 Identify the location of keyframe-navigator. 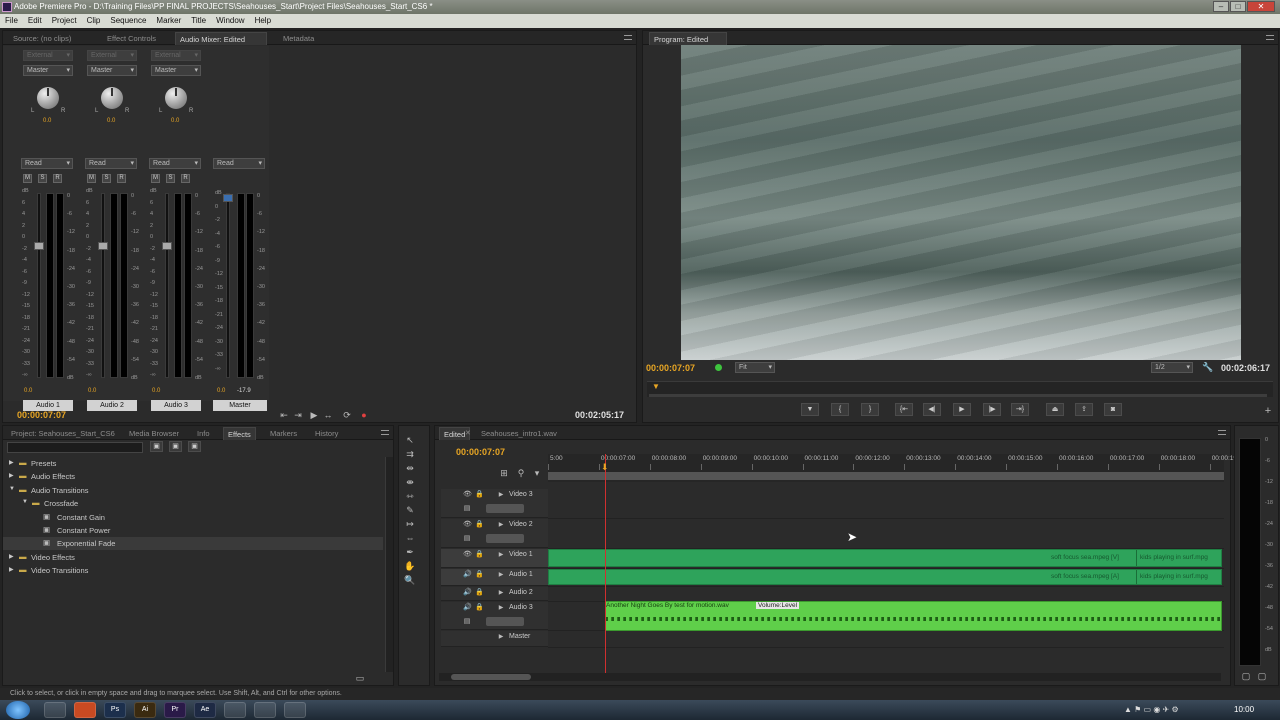
(505, 538).